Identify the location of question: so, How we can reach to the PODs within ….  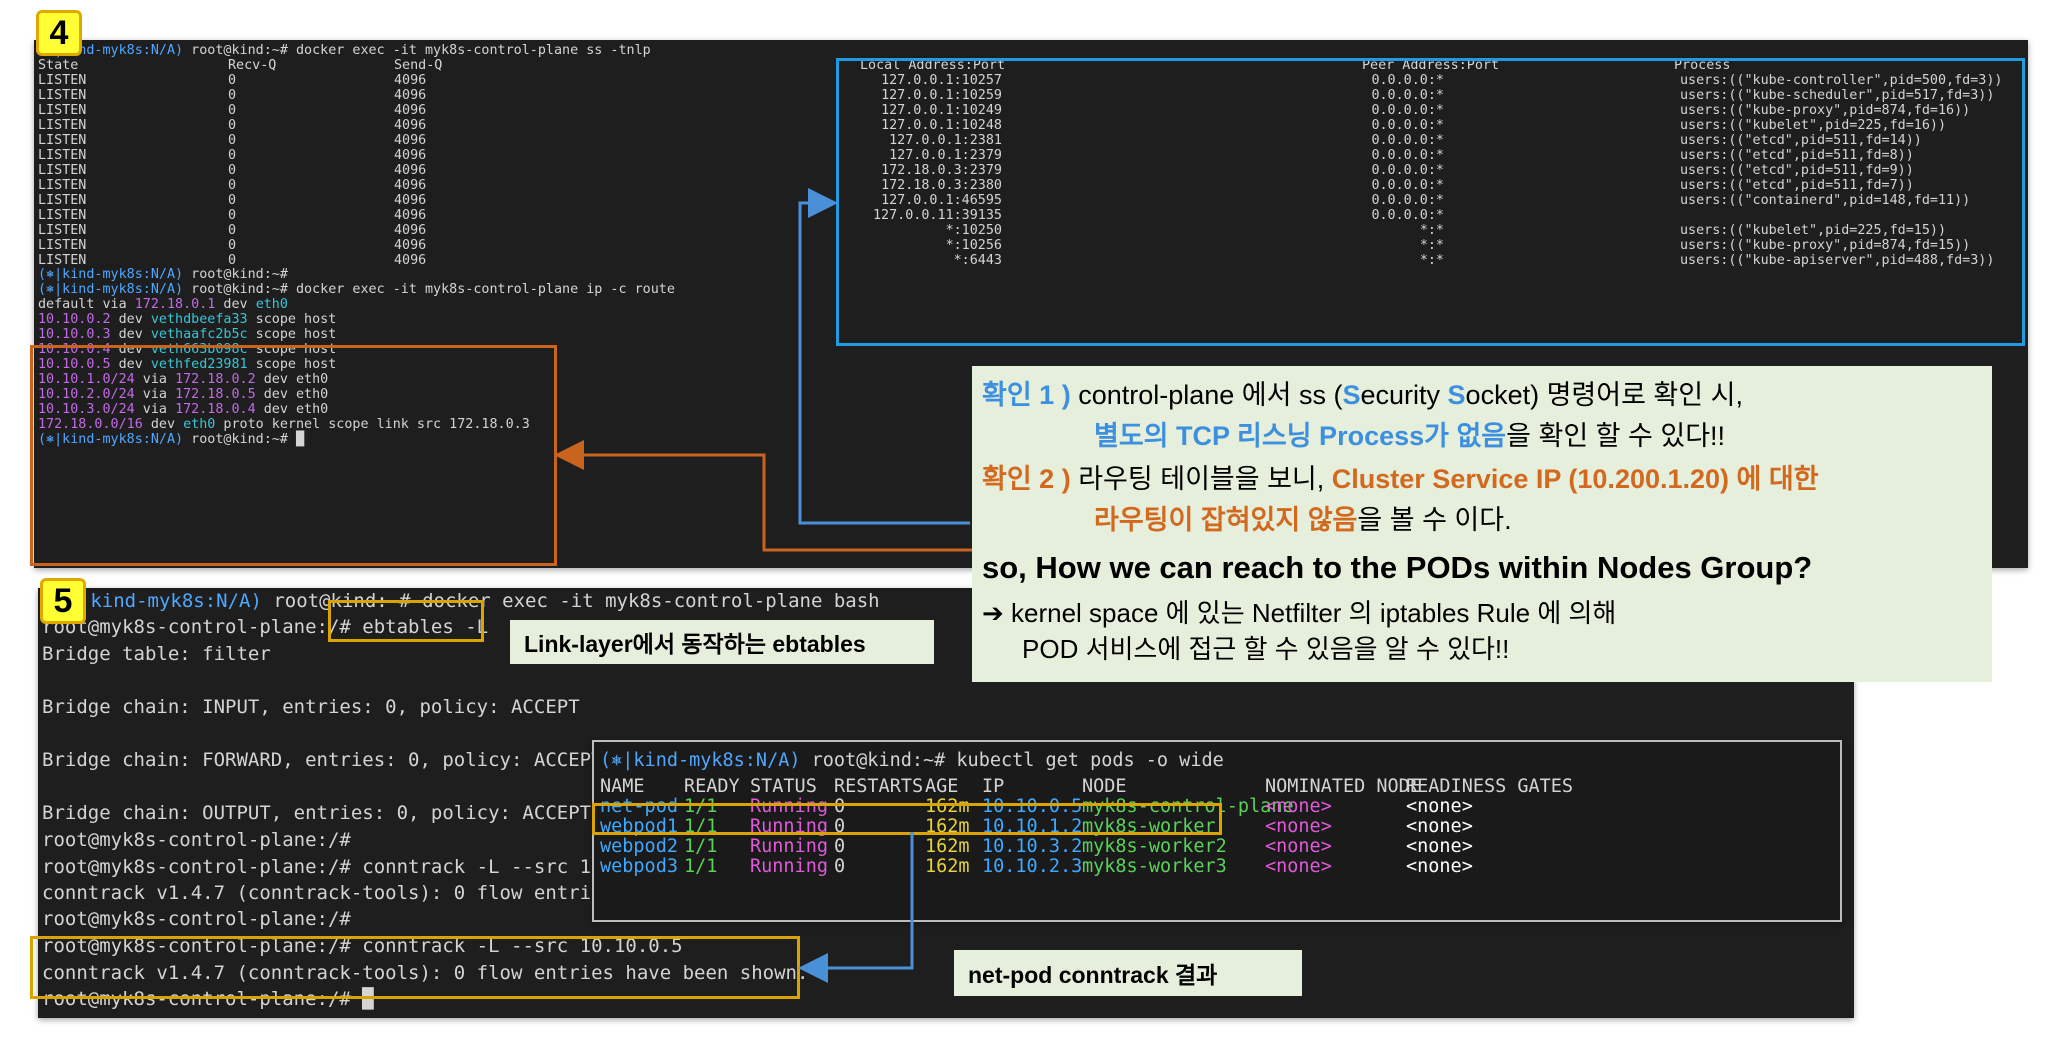
(1397, 567).